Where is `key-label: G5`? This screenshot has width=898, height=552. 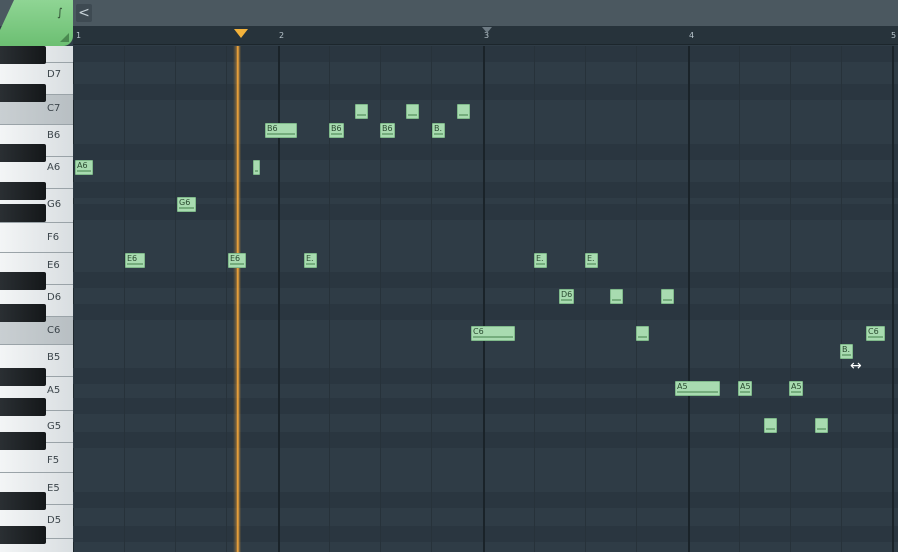
key-label: G5 is located at coordinates (54, 426).